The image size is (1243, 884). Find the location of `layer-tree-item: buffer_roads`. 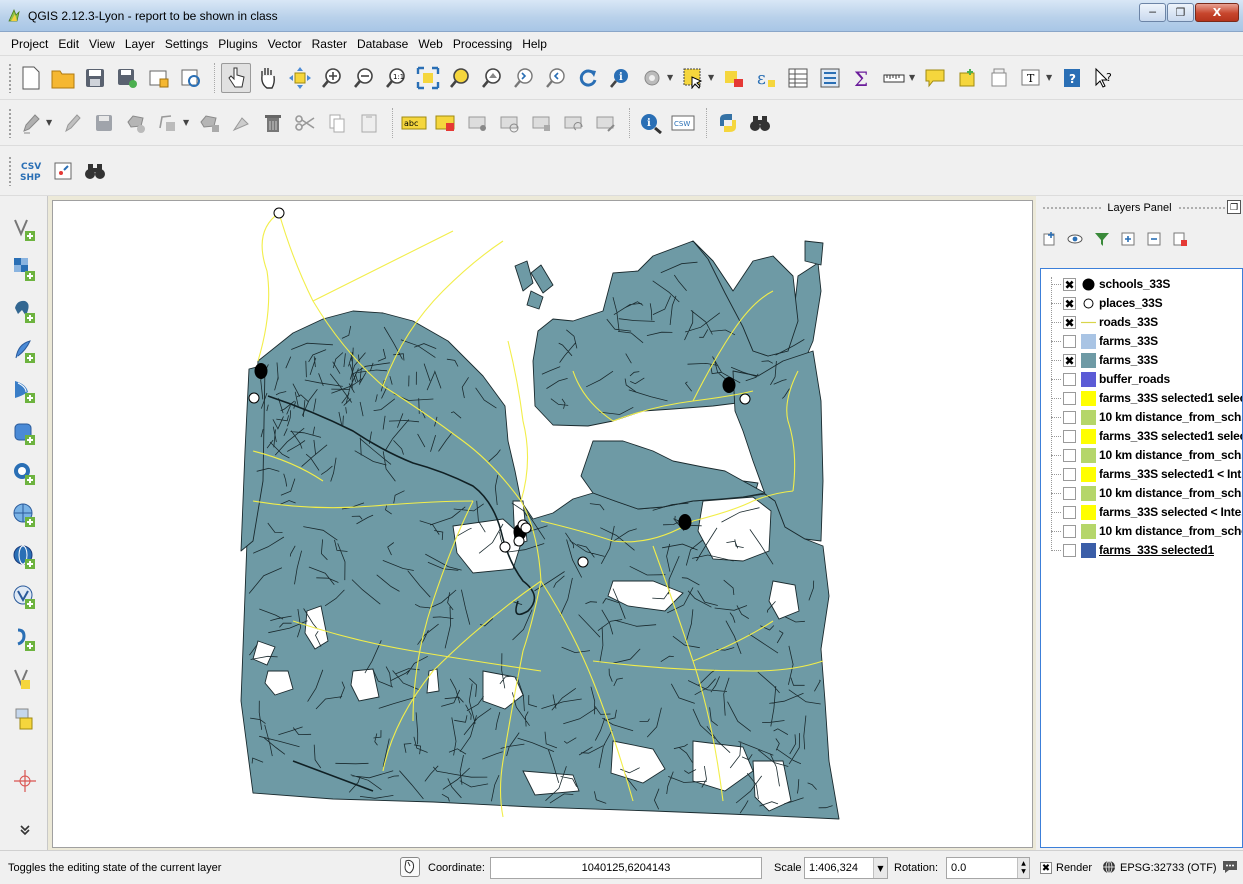

layer-tree-item: buffer_roads is located at coordinates (1141, 379).